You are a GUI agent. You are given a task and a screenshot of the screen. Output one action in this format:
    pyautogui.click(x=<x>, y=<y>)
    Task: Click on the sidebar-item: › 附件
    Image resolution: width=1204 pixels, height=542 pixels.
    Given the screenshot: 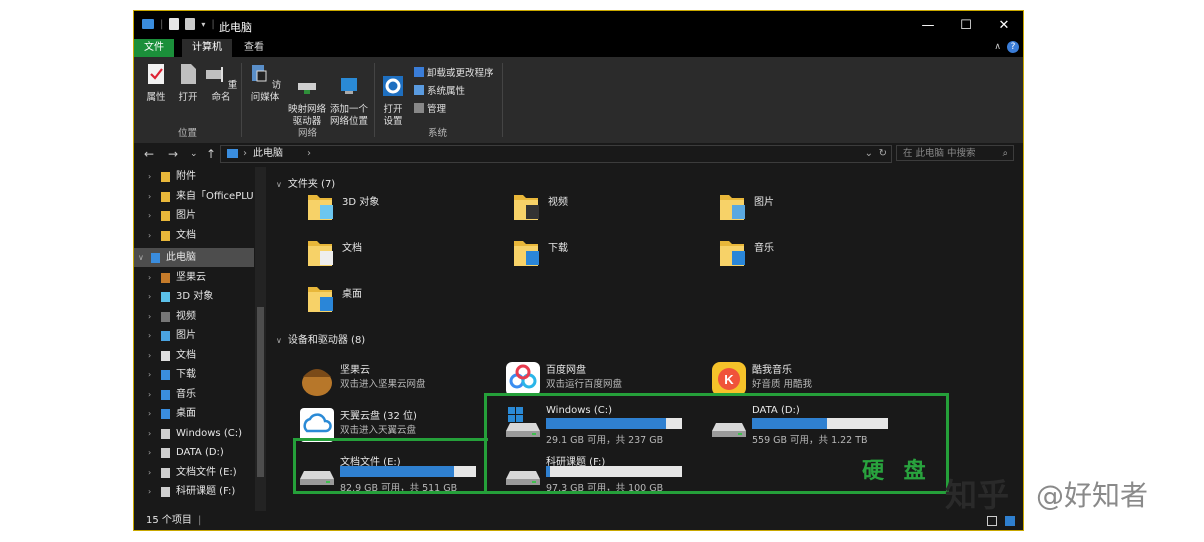 What is the action you would take?
    pyautogui.click(x=194, y=176)
    